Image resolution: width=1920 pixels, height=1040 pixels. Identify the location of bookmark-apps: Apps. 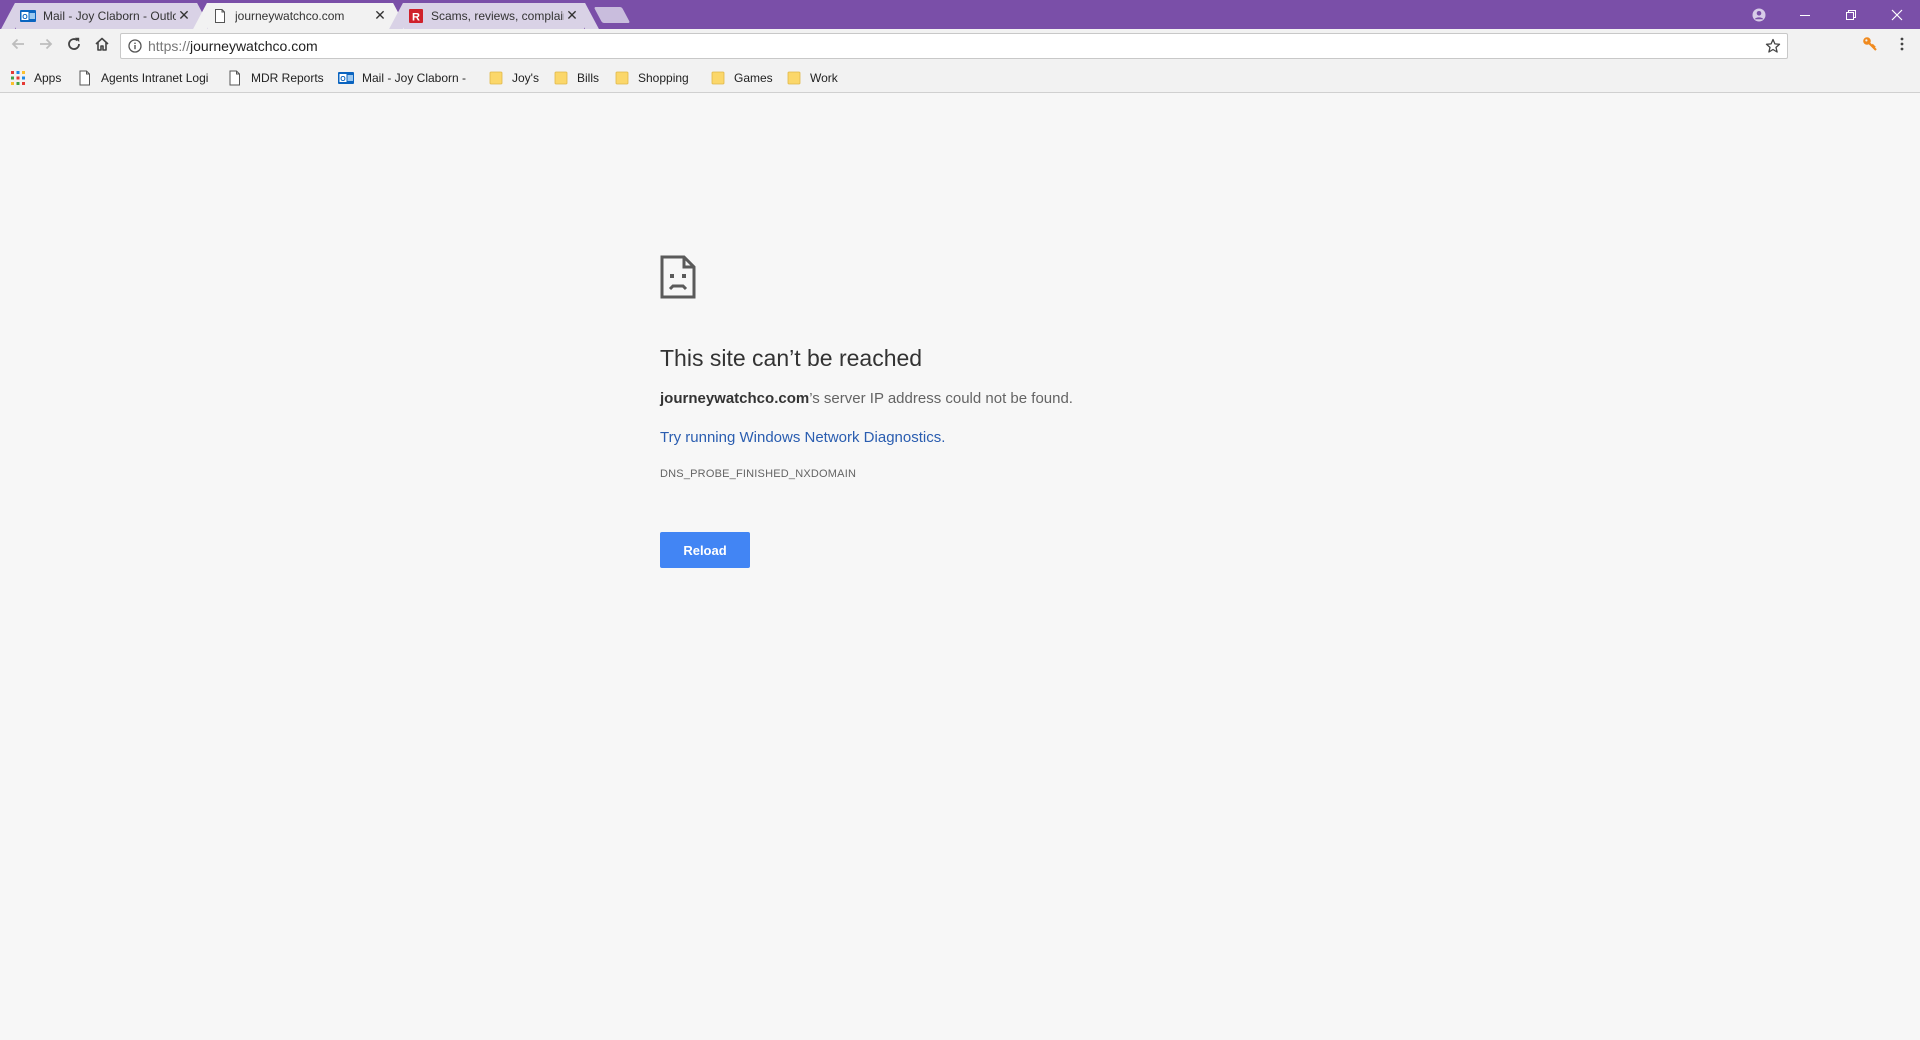
(35, 78).